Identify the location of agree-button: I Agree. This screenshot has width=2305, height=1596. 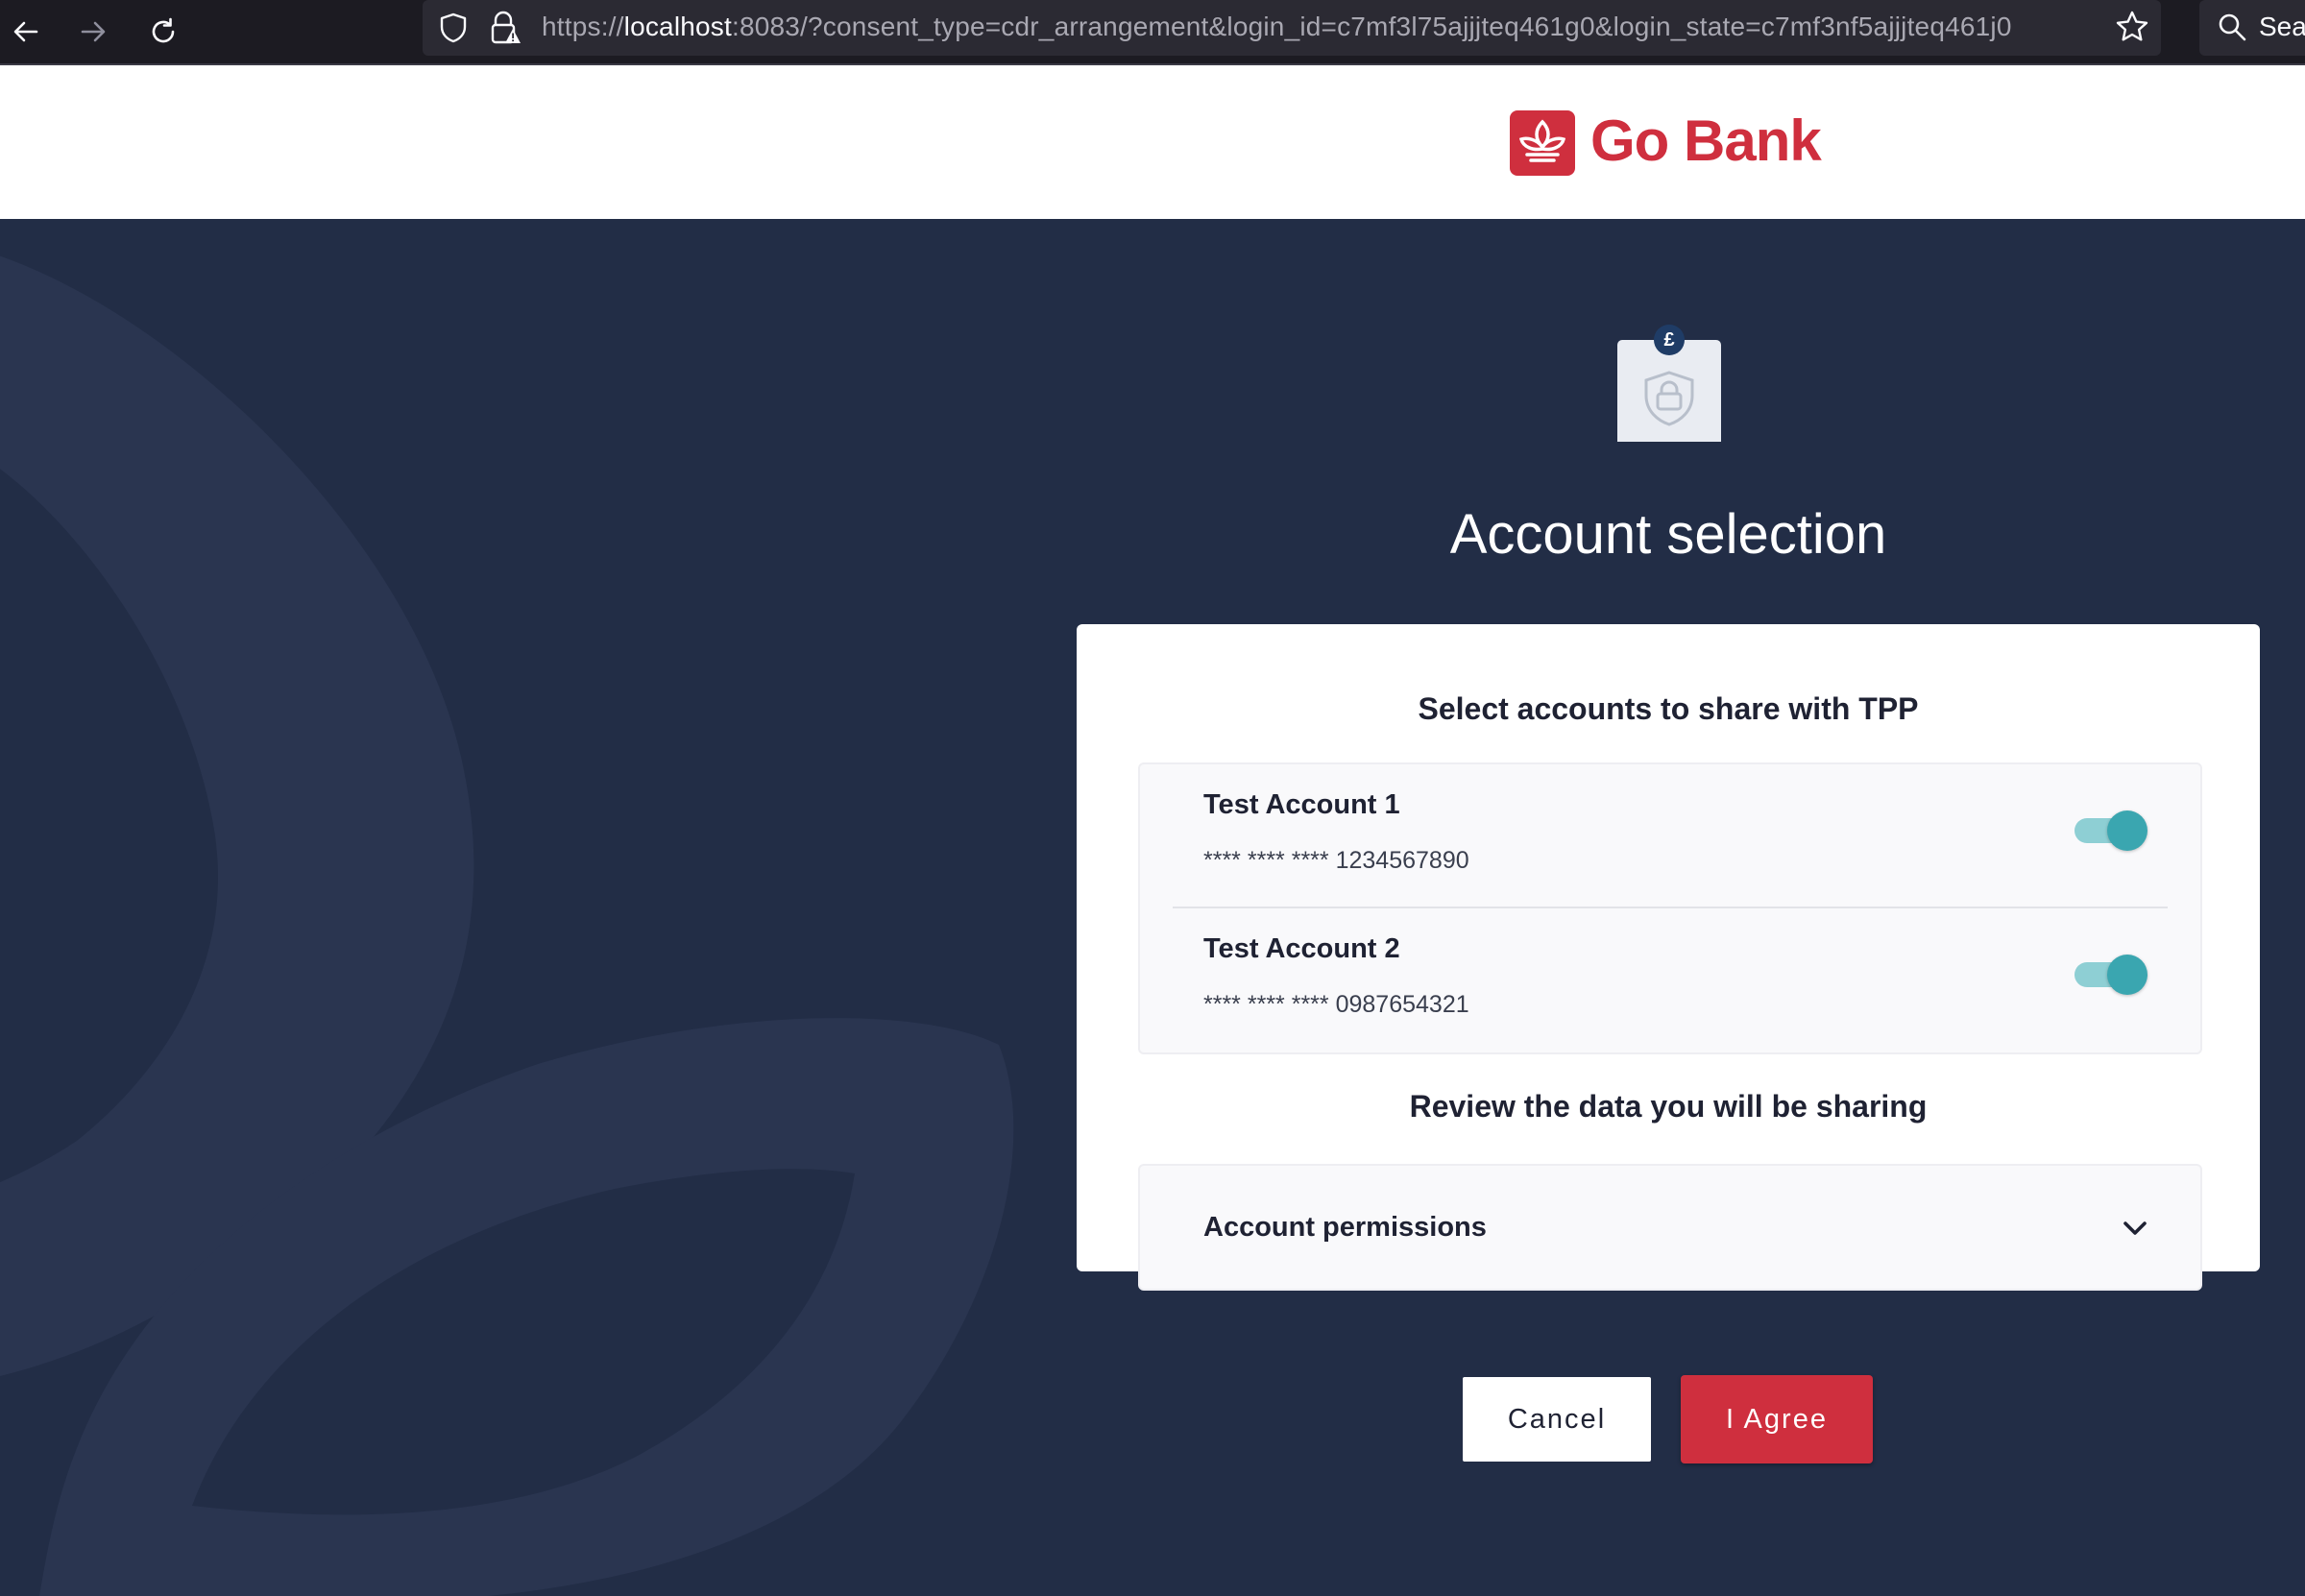
(1777, 1419).